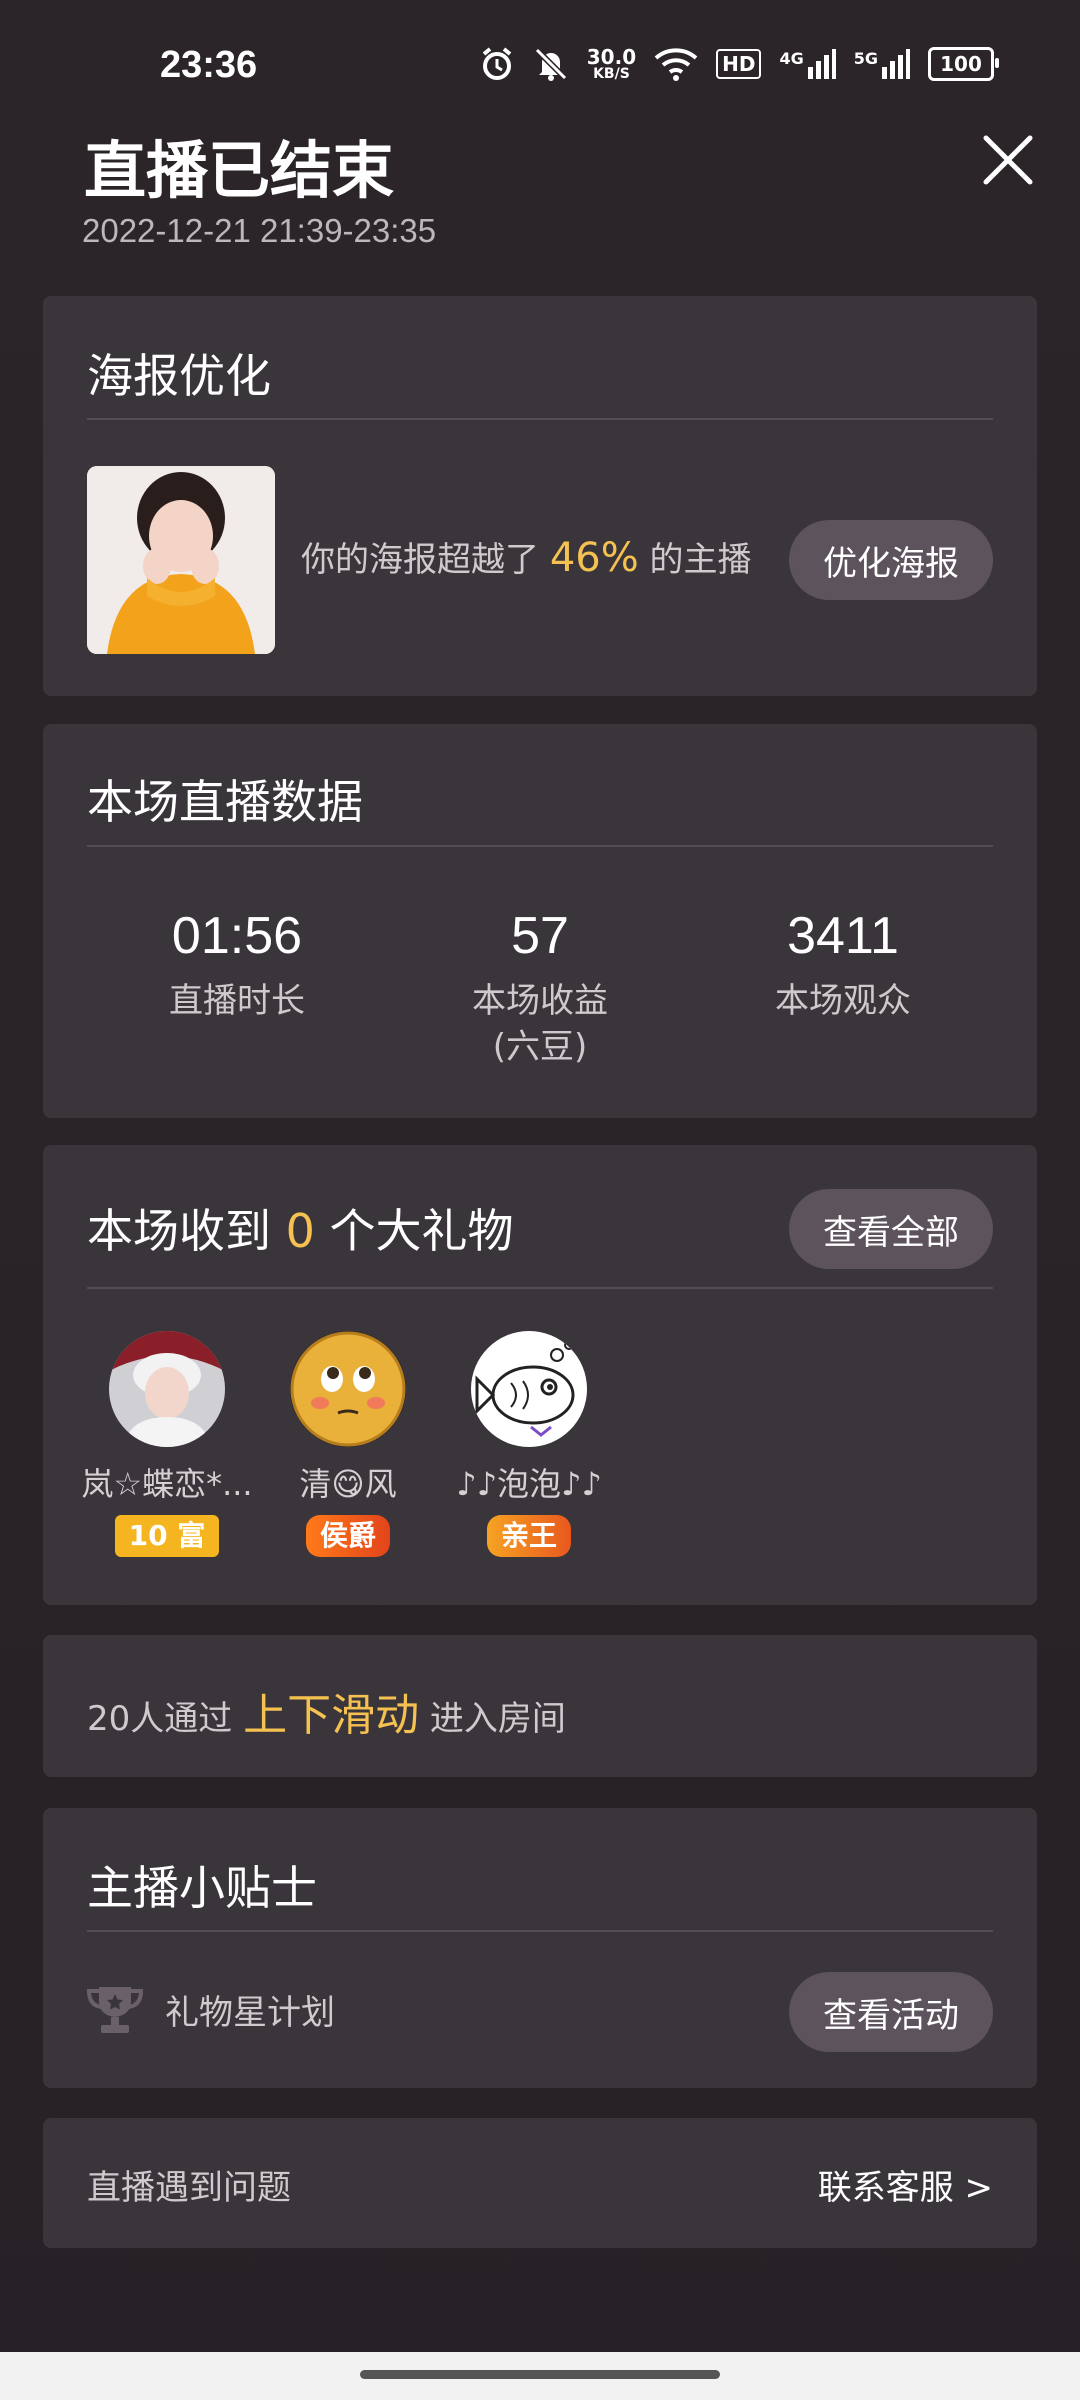 Image resolution: width=1080 pixels, height=2400 pixels. I want to click on status-bar: 23:36 30.0 KB/S HD 4G 5G 100, so click(540, 60).